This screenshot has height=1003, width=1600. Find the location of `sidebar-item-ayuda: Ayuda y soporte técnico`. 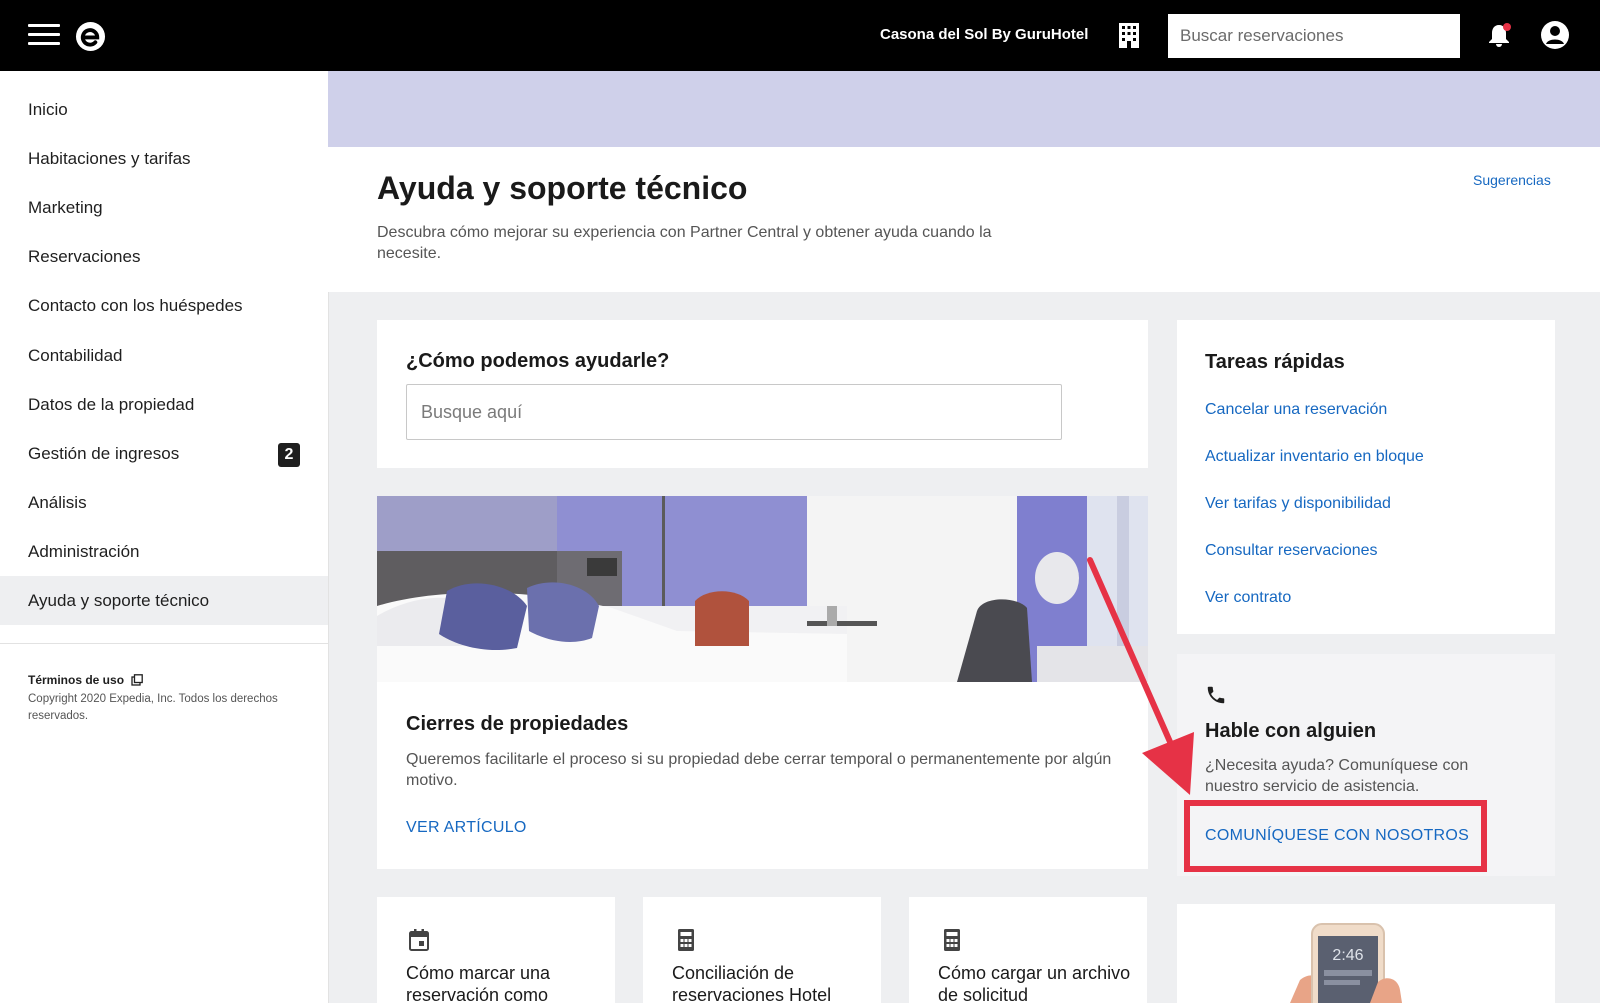

sidebar-item-ayuda: Ayuda y soporte técnico is located at coordinates (164, 600).